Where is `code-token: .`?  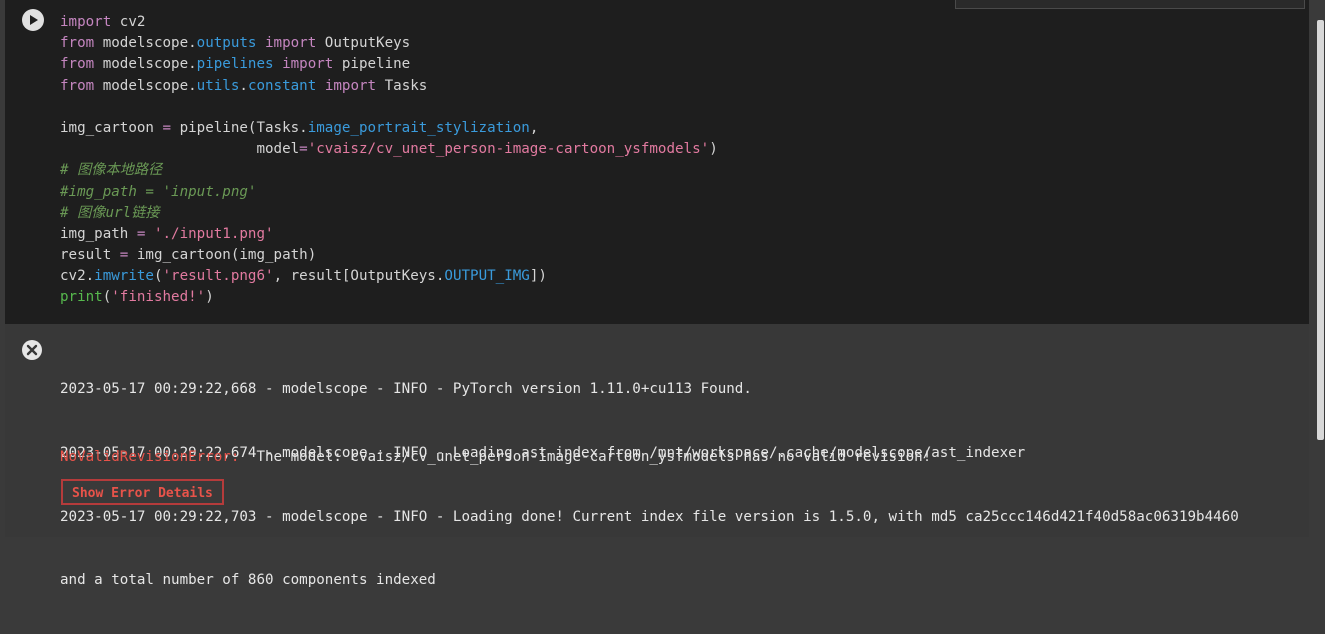
code-token: . is located at coordinates (243, 85).